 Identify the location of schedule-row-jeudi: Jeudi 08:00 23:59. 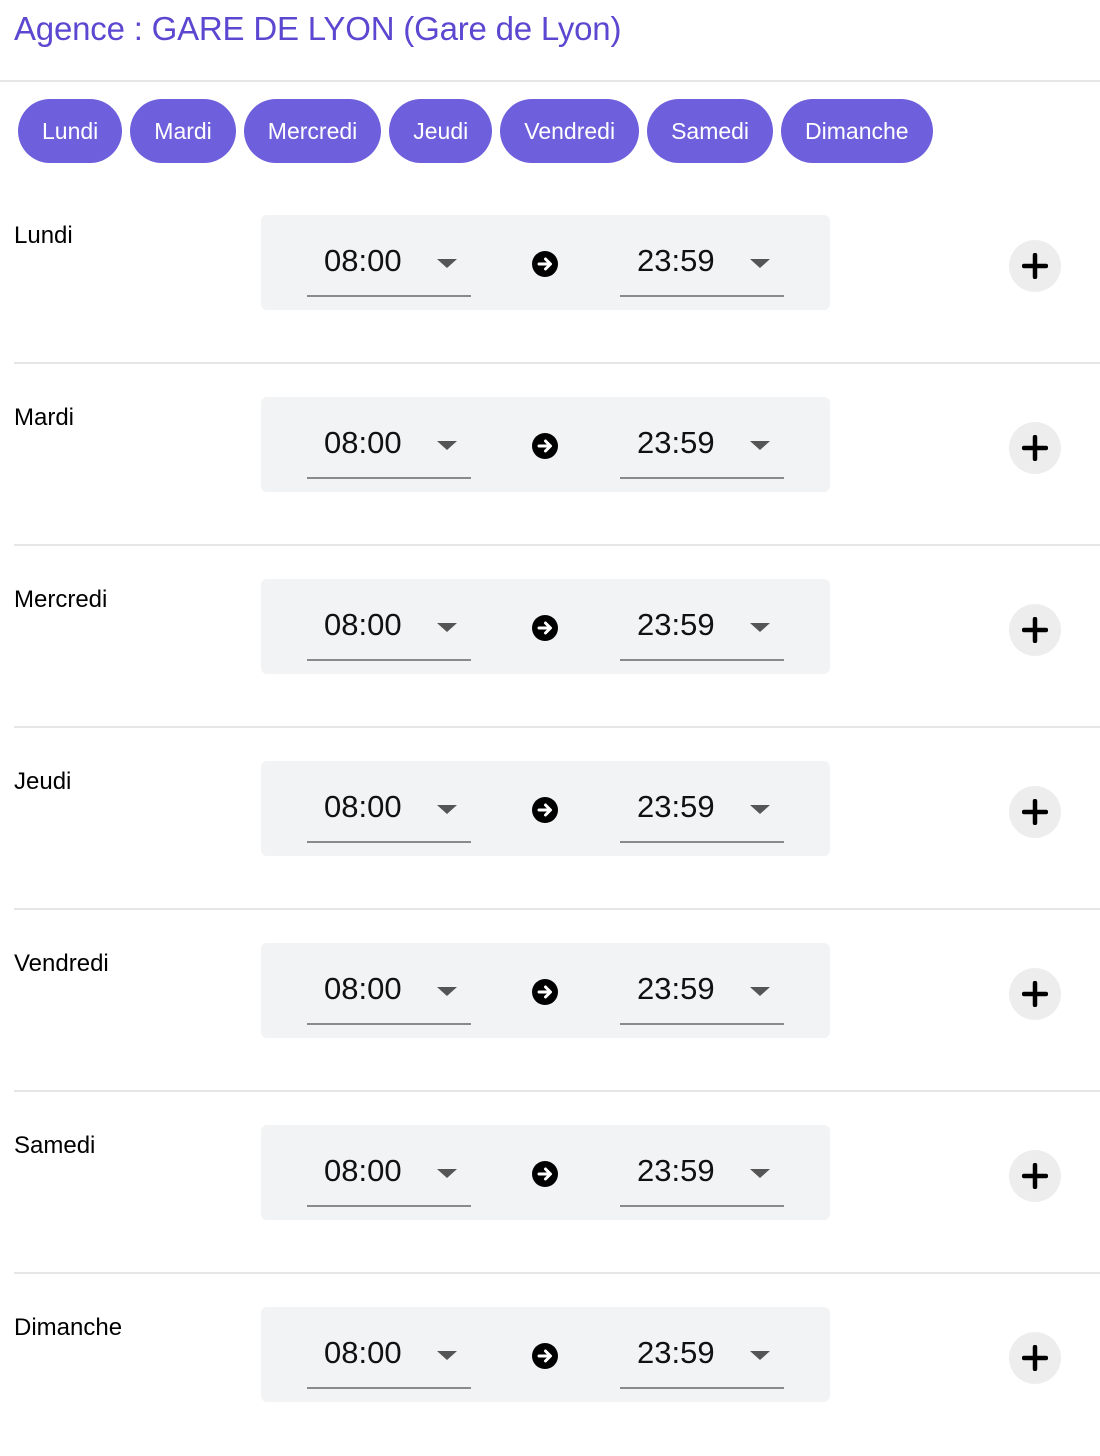
(550, 819).